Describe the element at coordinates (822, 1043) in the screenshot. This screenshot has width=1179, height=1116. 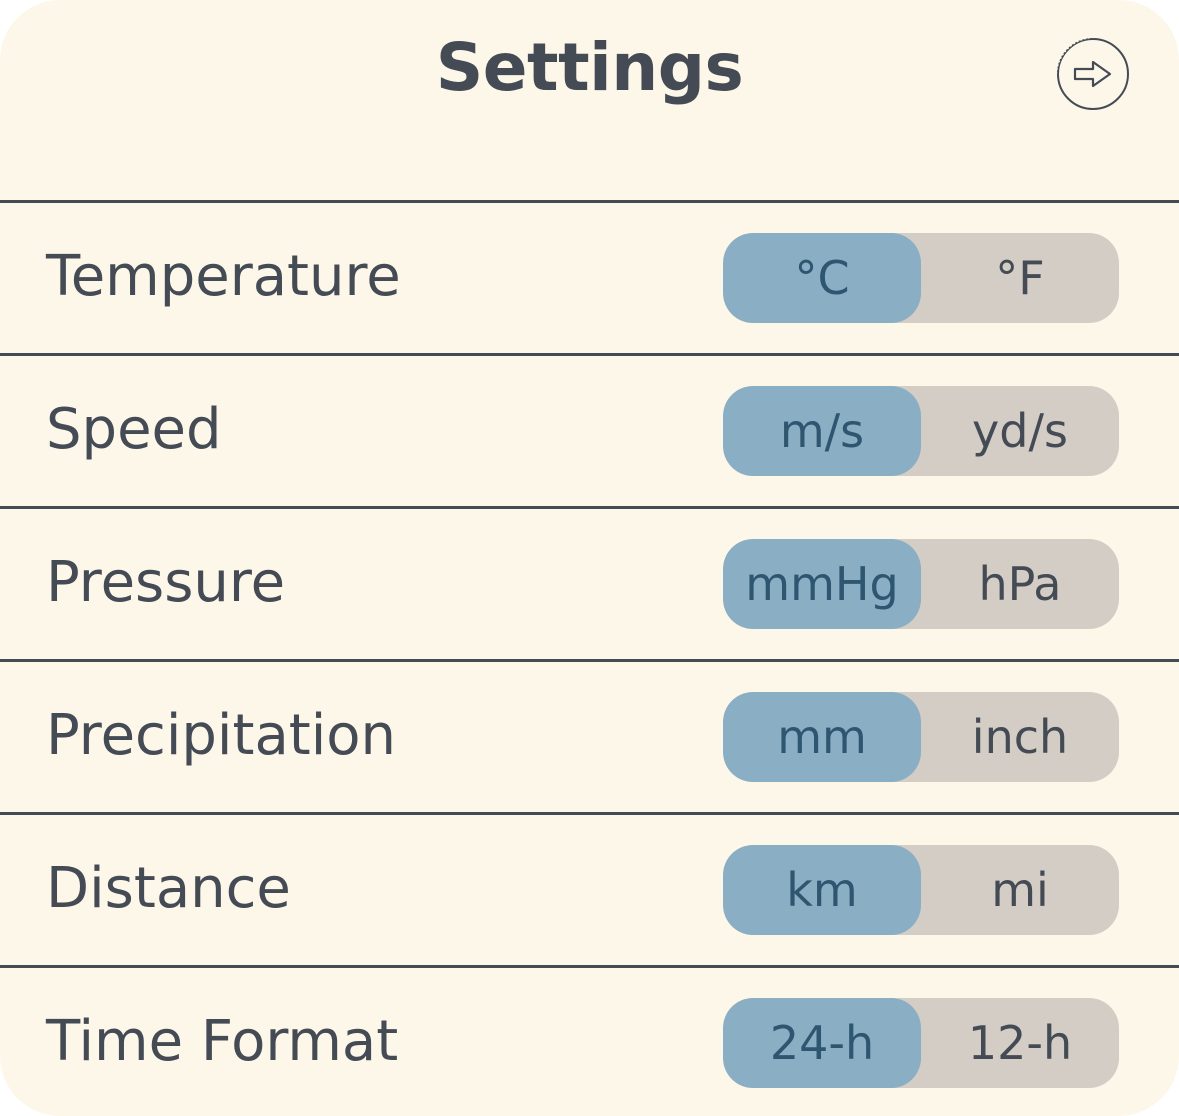
I see `option-24h: 24-h` at that location.